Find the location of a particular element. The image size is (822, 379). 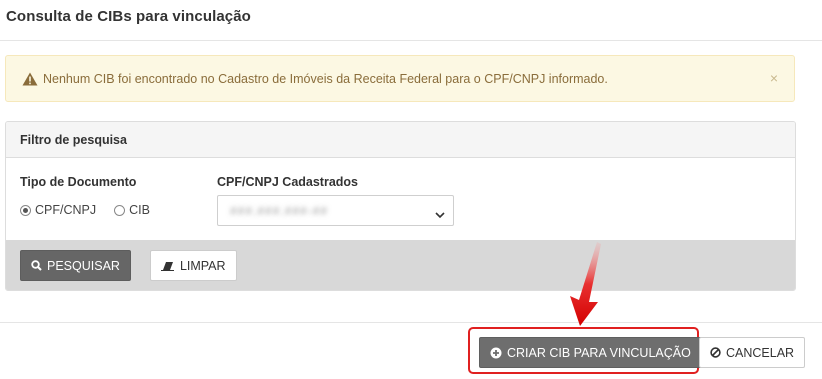

registered-cpf-cnpj-select: ###.###.###-## is located at coordinates (335, 210).